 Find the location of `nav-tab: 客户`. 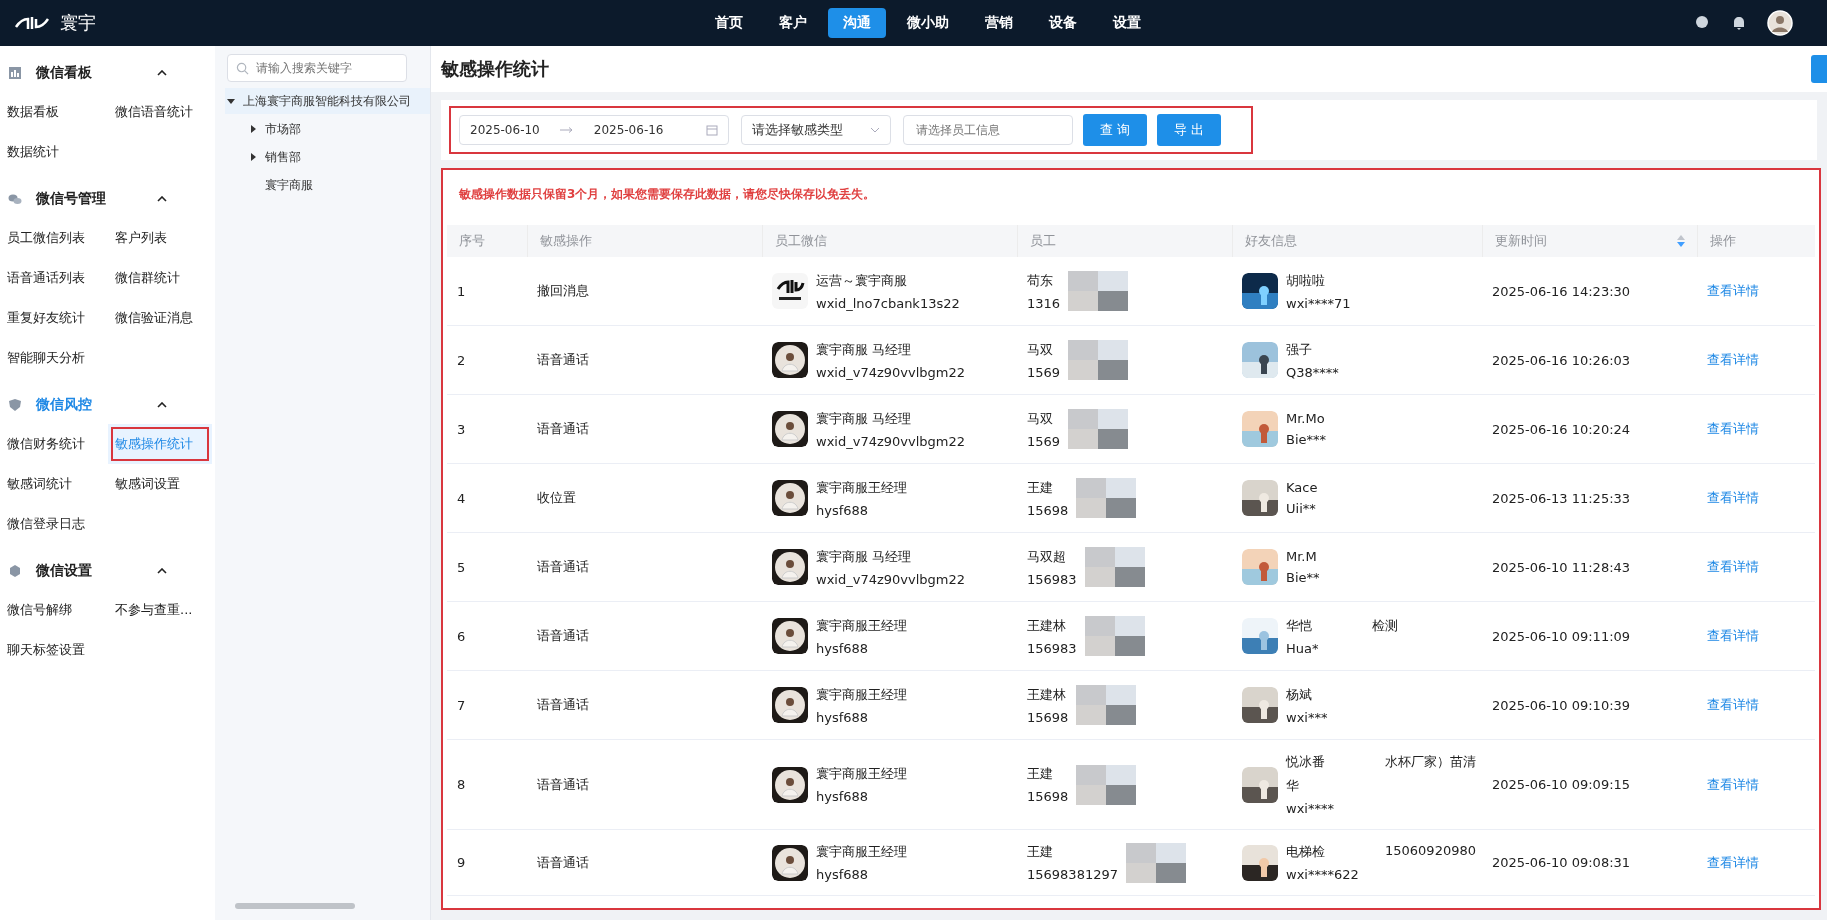

nav-tab: 客户 is located at coordinates (793, 23).